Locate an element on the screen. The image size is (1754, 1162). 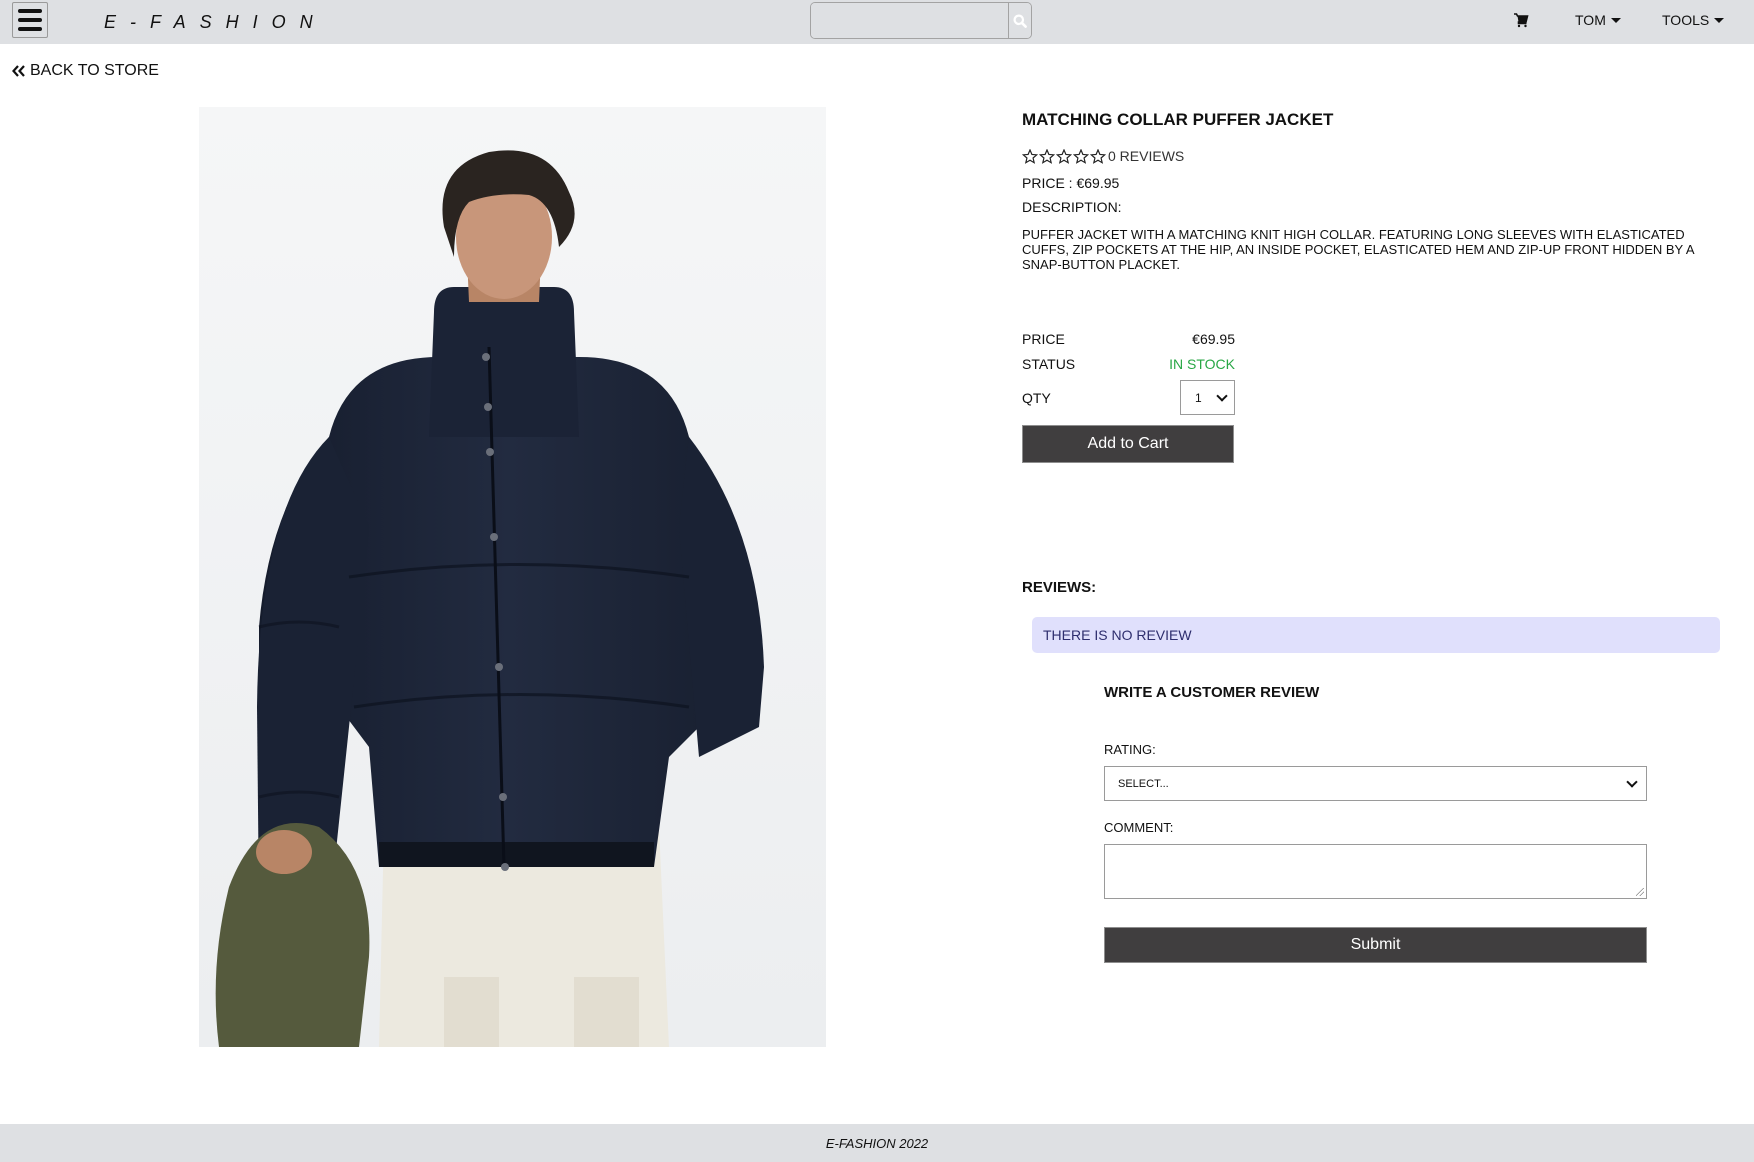
comment-textarea is located at coordinates (1375, 871).